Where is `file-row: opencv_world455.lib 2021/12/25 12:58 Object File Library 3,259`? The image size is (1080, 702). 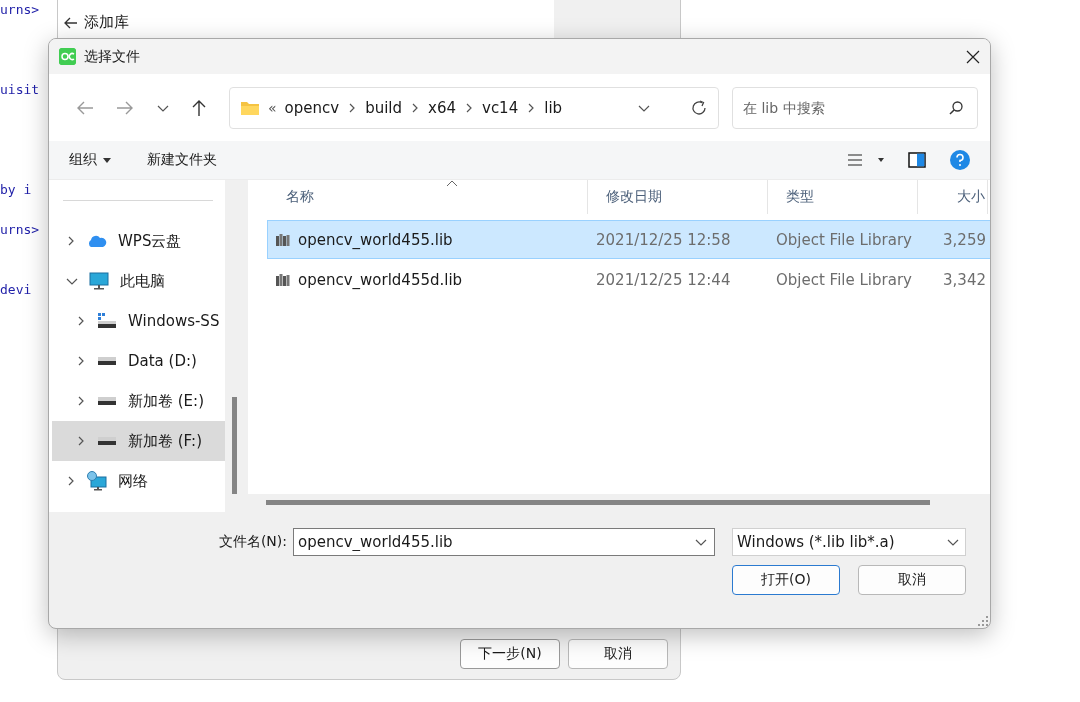
file-row: opencv_world455.lib 2021/12/25 12:58 Object File Library 3,259 is located at coordinates (628, 239).